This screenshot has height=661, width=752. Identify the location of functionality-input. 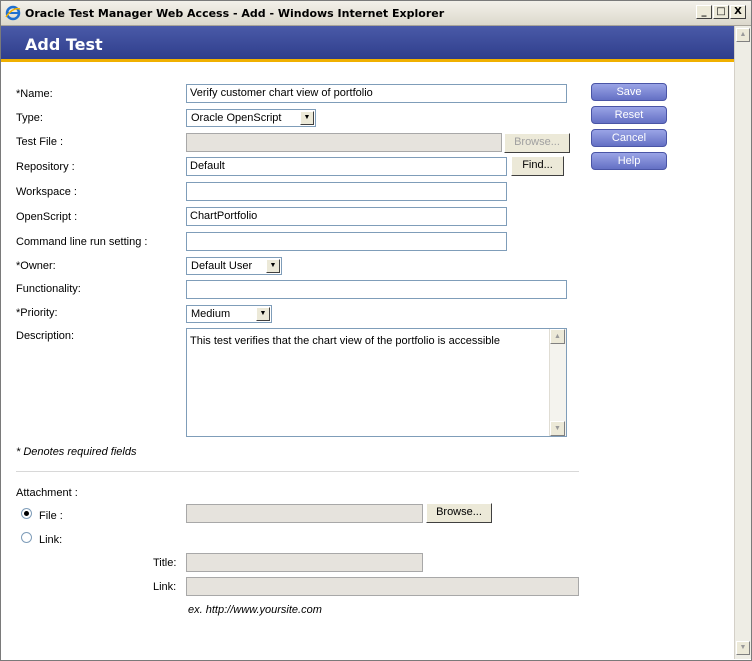
(376, 289).